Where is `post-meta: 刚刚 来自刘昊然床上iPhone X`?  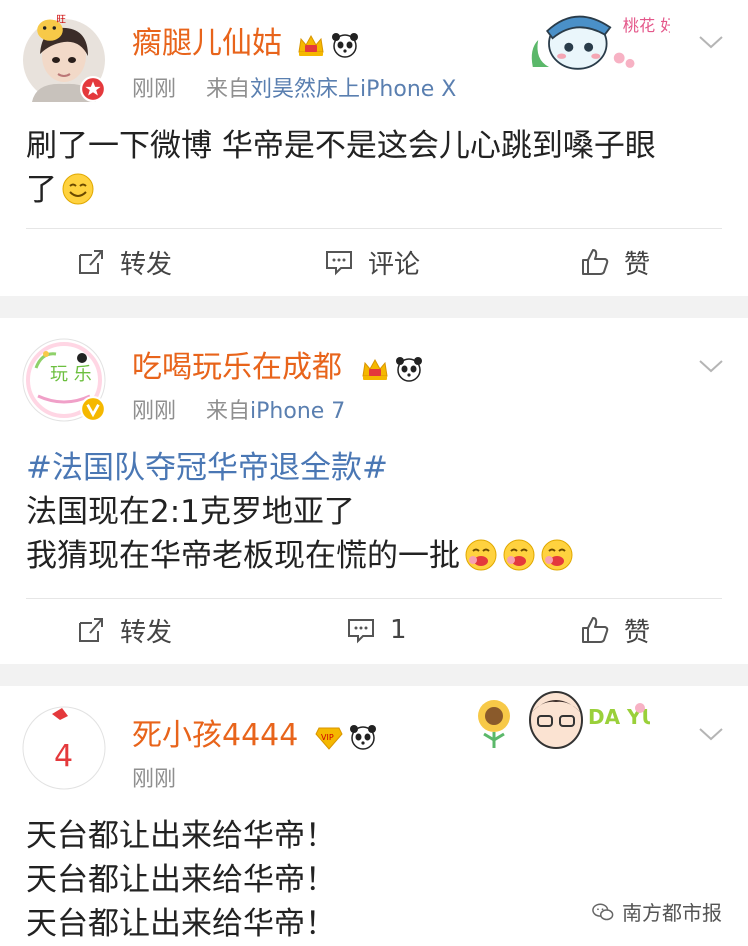
post-meta: 刚刚 来自刘昊然床上iPhone X is located at coordinates (294, 90).